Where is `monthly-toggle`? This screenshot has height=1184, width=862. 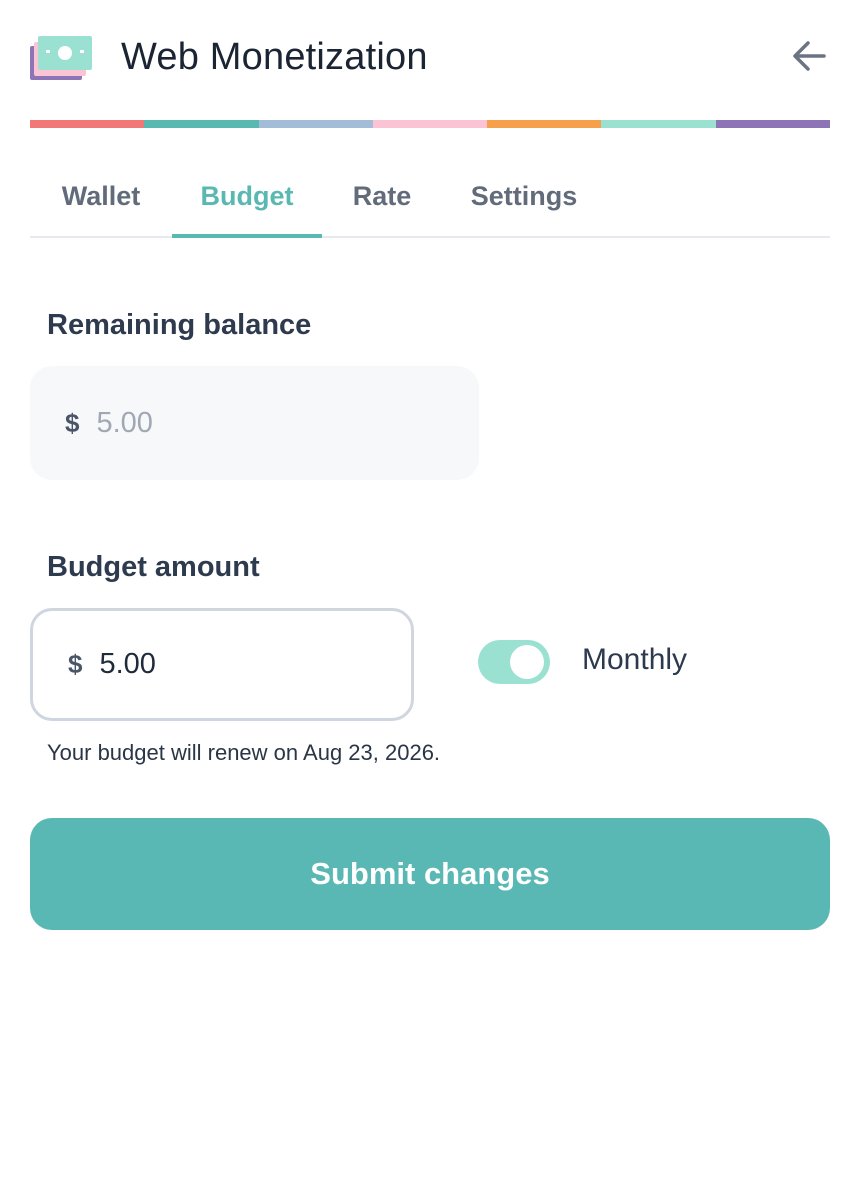 monthly-toggle is located at coordinates (514, 662).